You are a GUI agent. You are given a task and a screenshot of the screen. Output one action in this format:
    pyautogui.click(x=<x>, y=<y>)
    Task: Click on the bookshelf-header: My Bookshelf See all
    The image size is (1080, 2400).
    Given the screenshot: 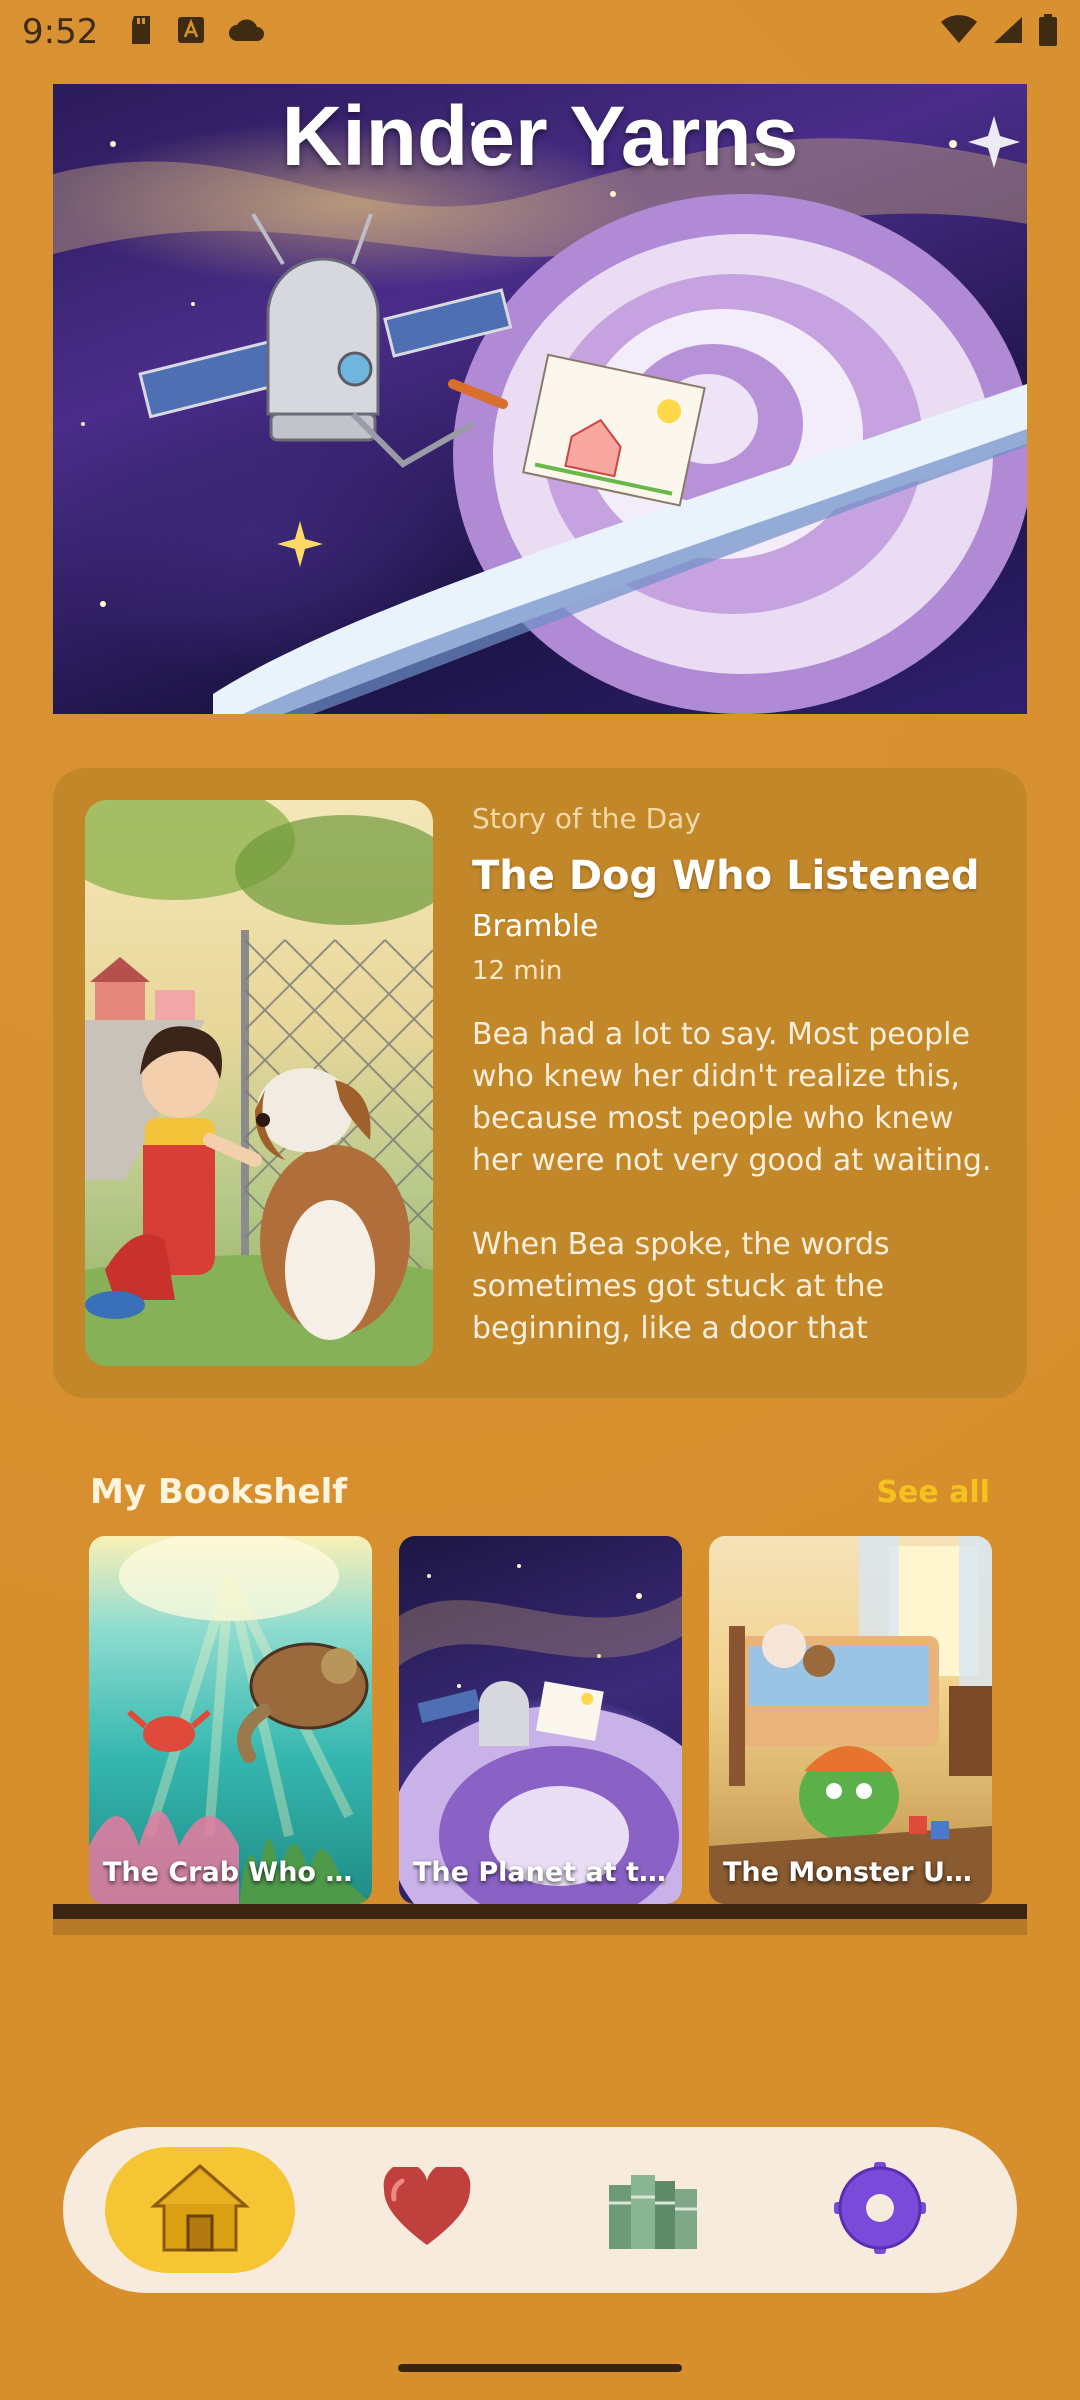 What is the action you would take?
    pyautogui.click(x=540, y=1492)
    